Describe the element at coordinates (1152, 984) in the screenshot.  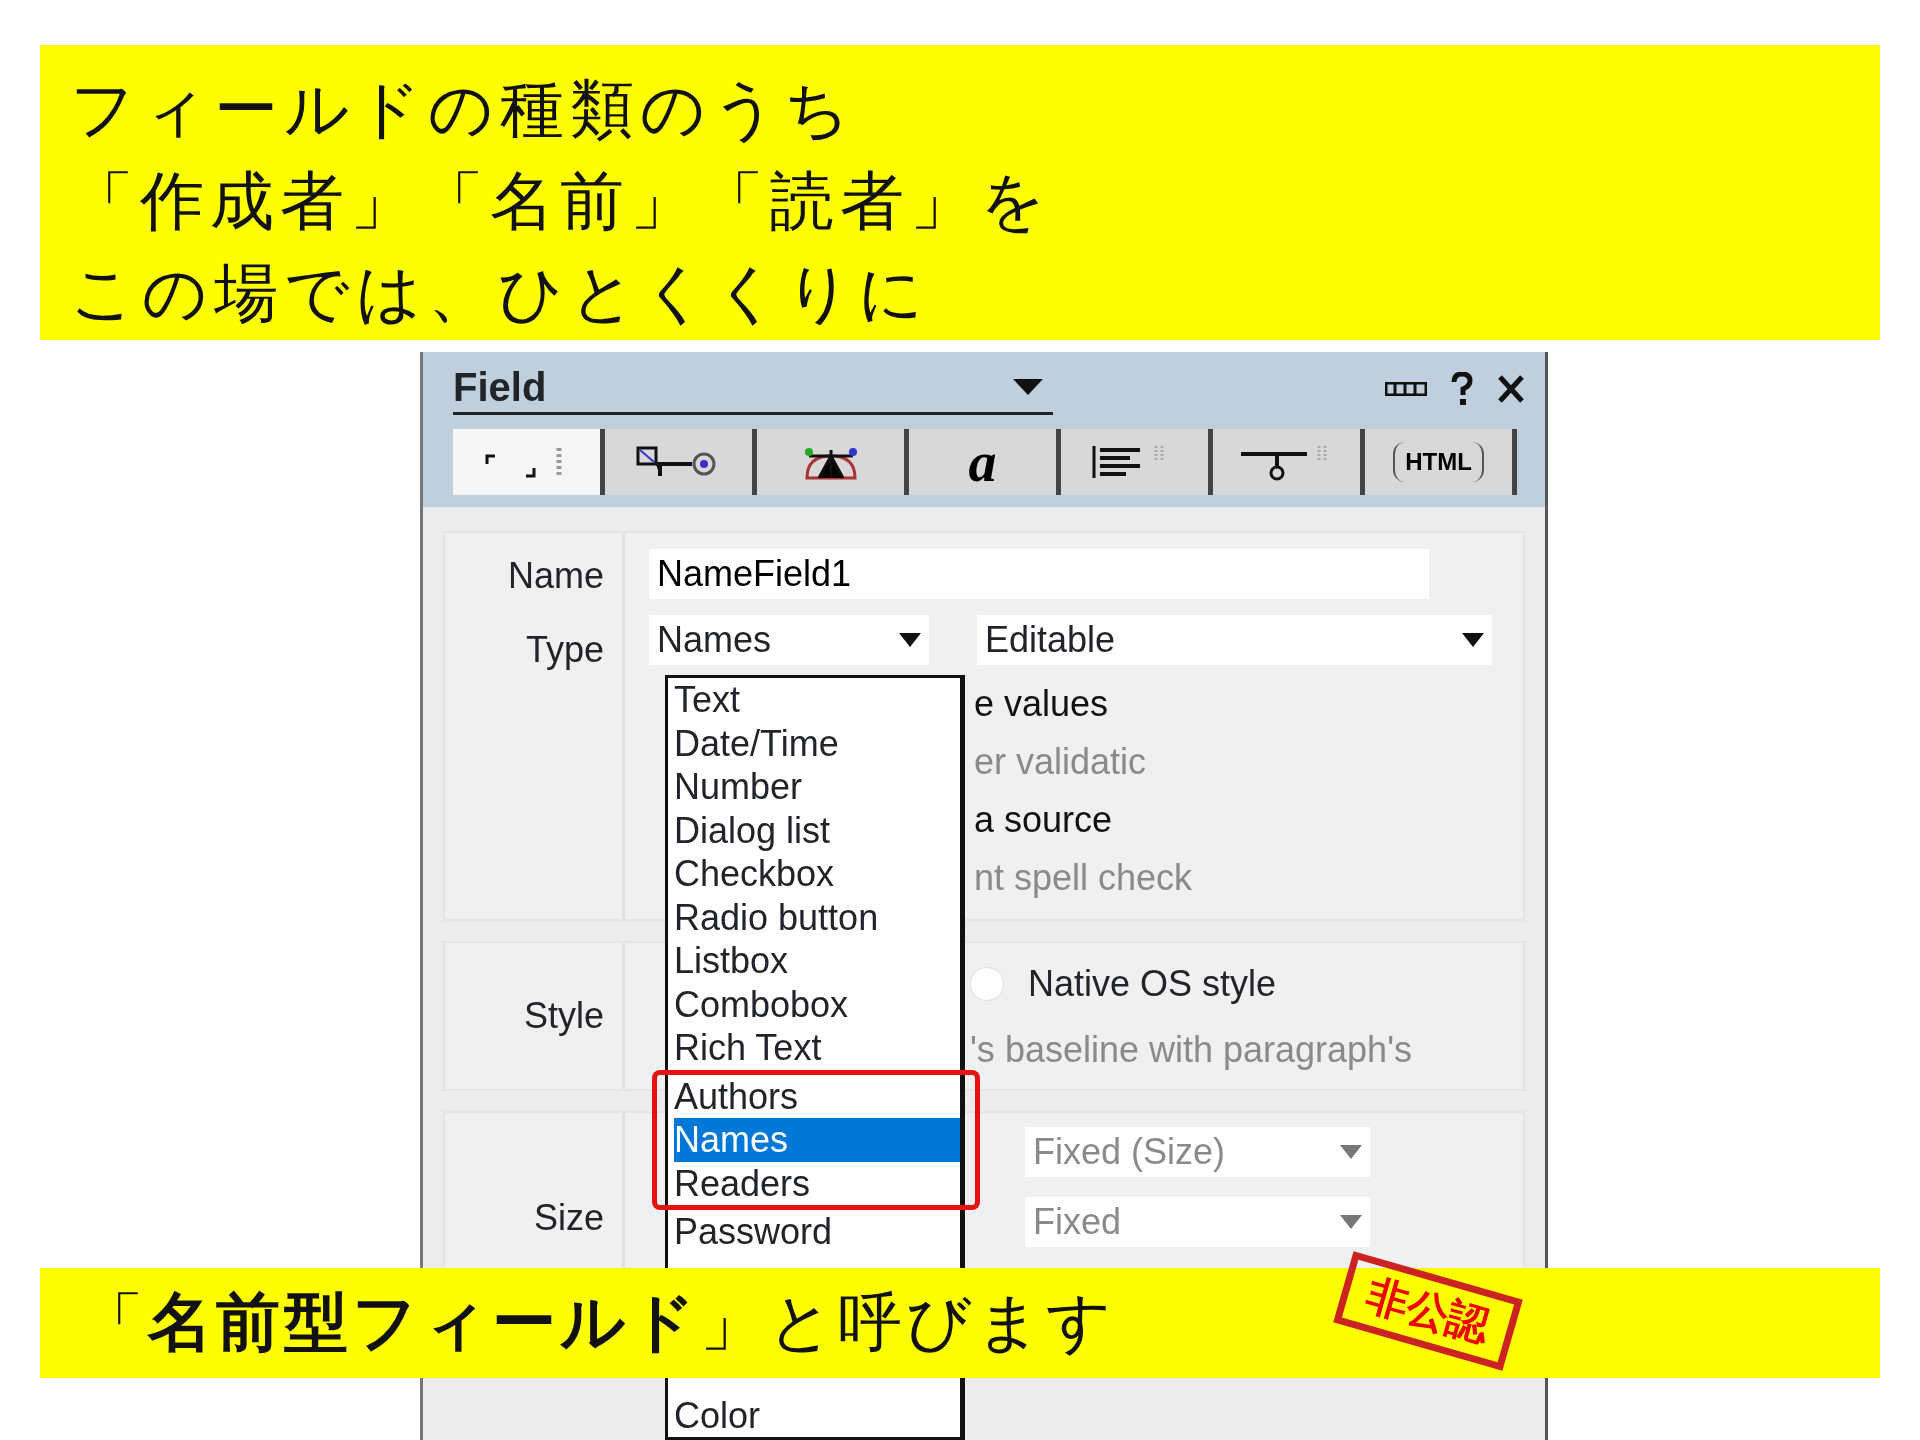
I see `radio-label: Native OS style` at that location.